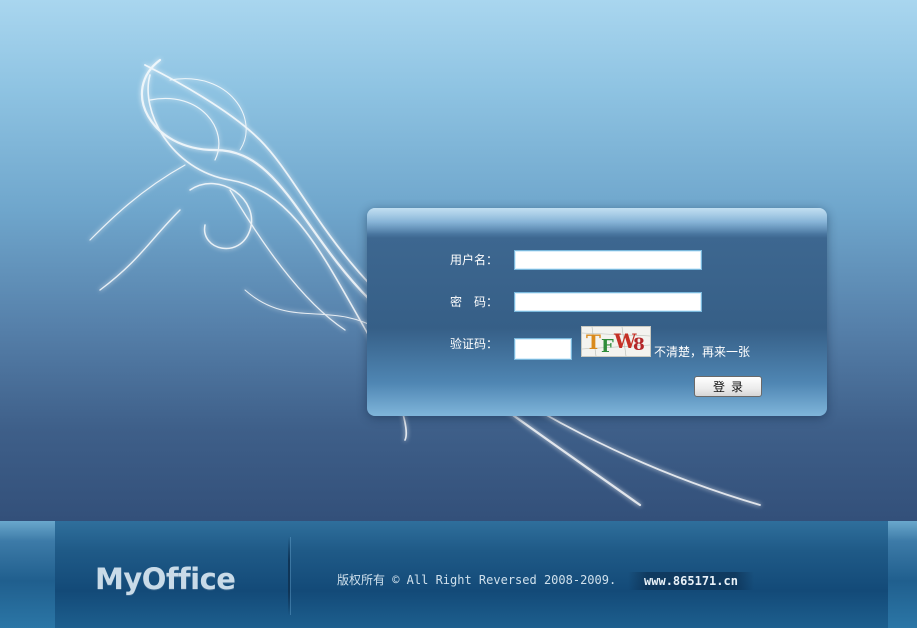 This screenshot has height=628, width=917. I want to click on captcha-char-2: F, so click(607, 346).